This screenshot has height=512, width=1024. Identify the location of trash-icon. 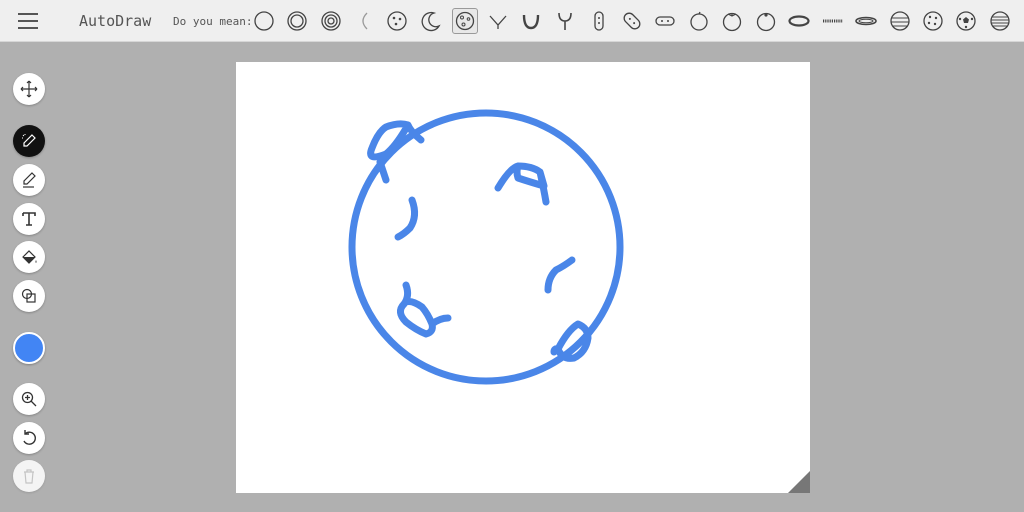
(29, 476).